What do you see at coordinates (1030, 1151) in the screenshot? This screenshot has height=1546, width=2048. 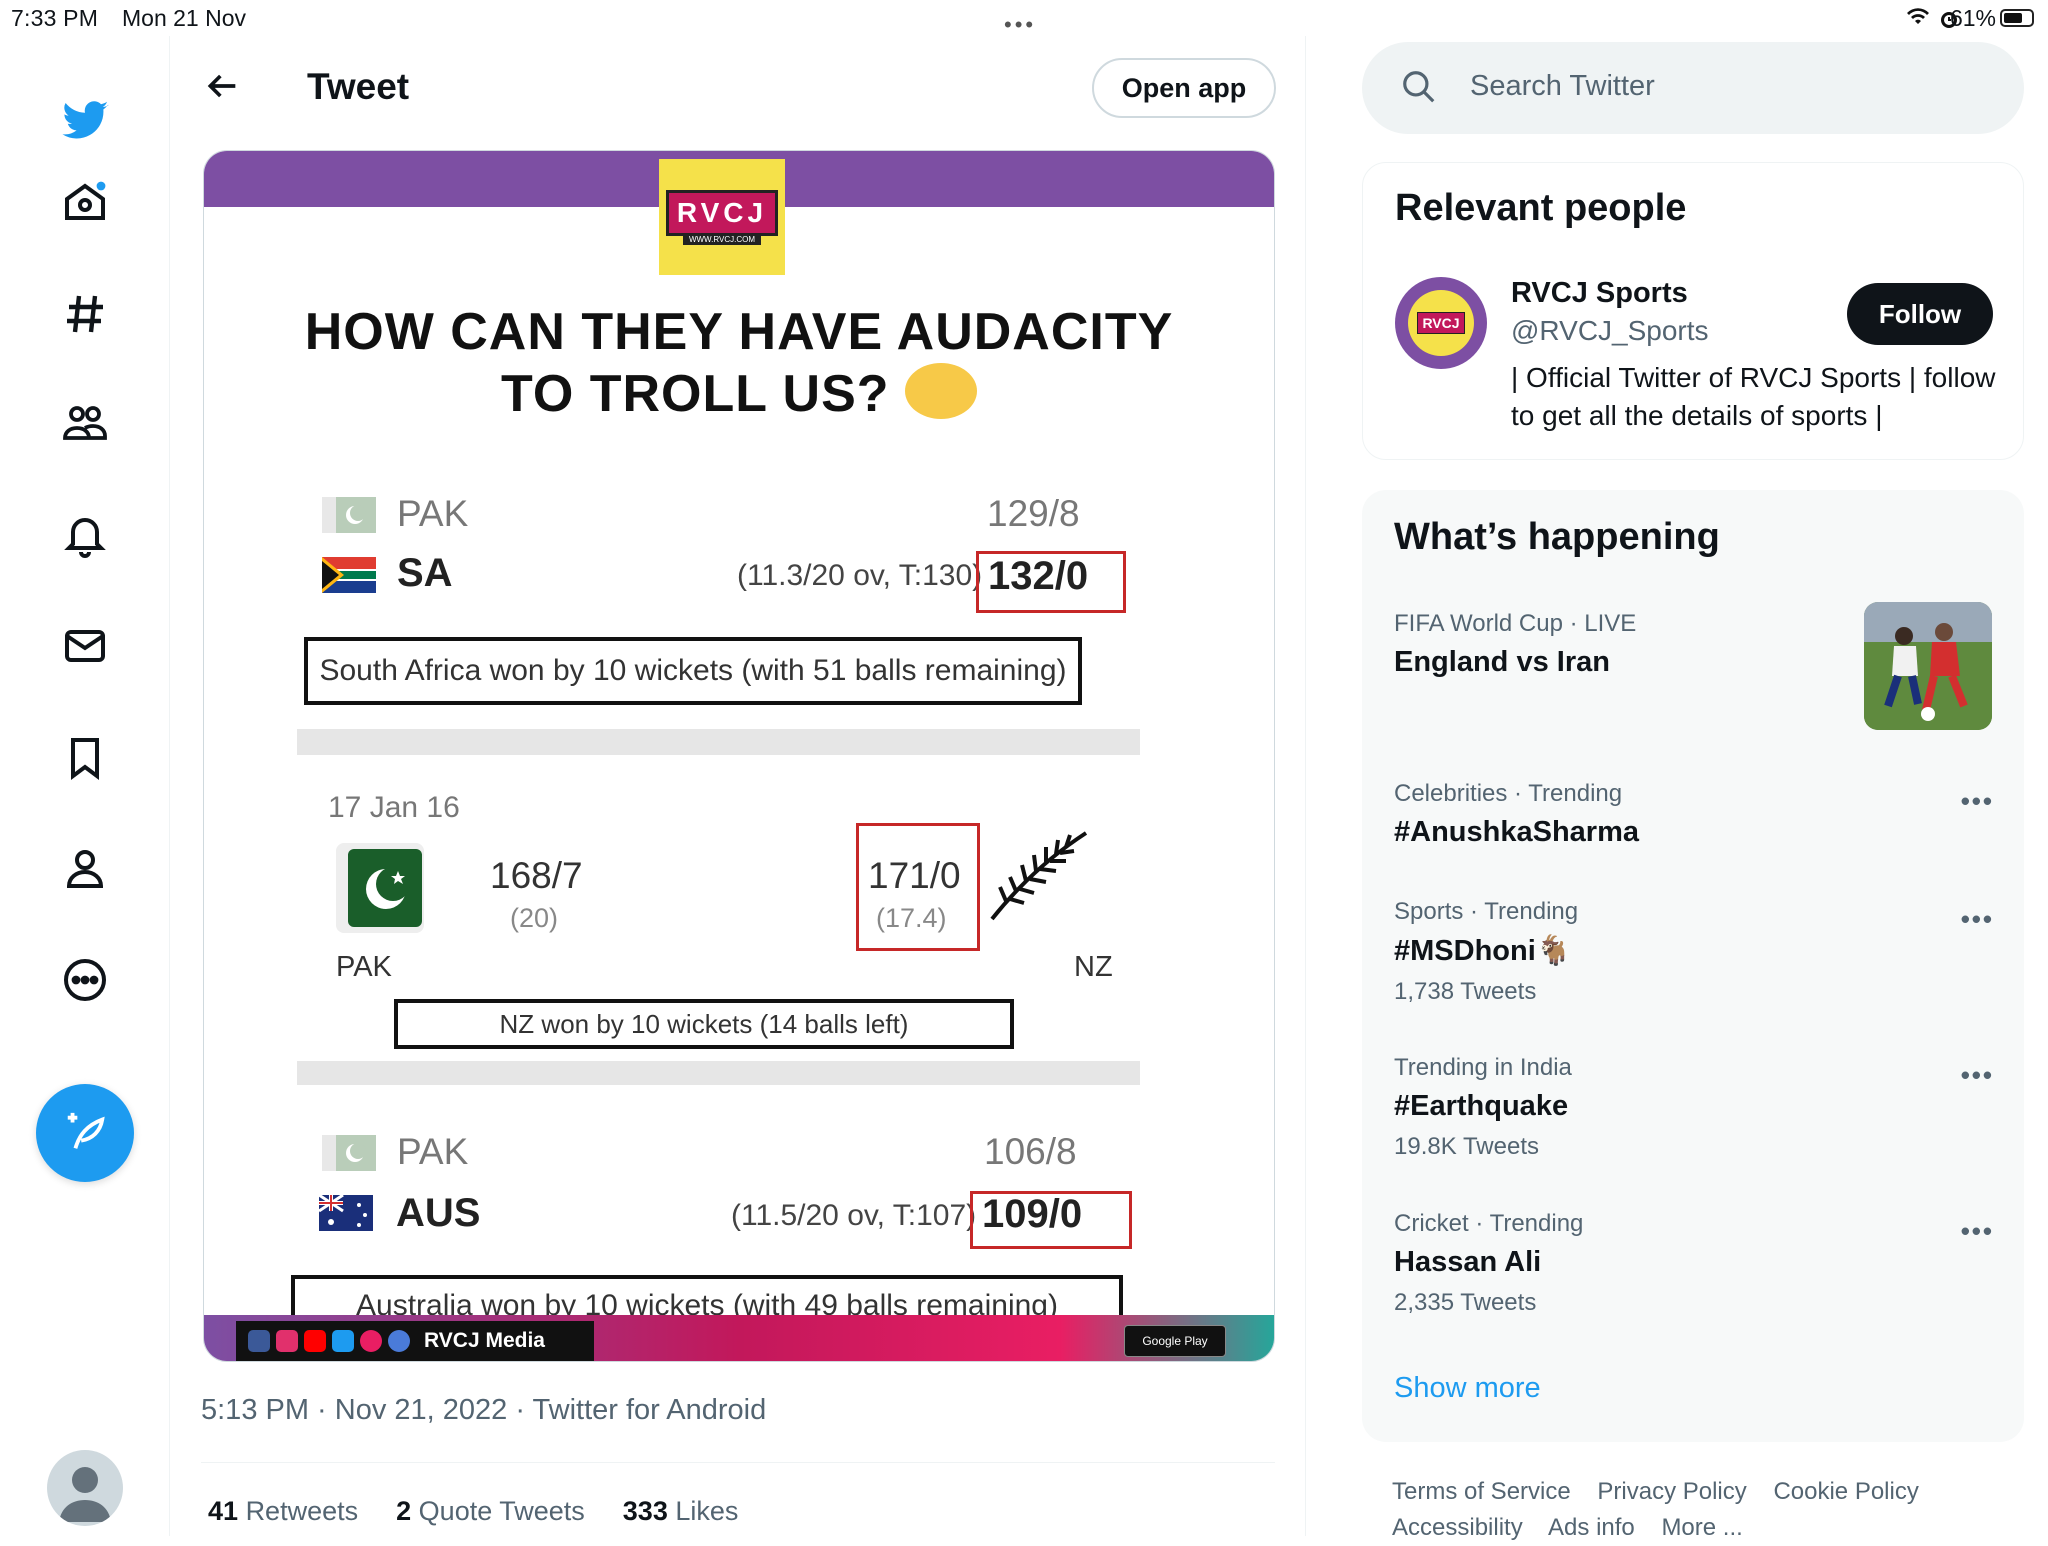 I see `match3-score1: 106/8` at bounding box center [1030, 1151].